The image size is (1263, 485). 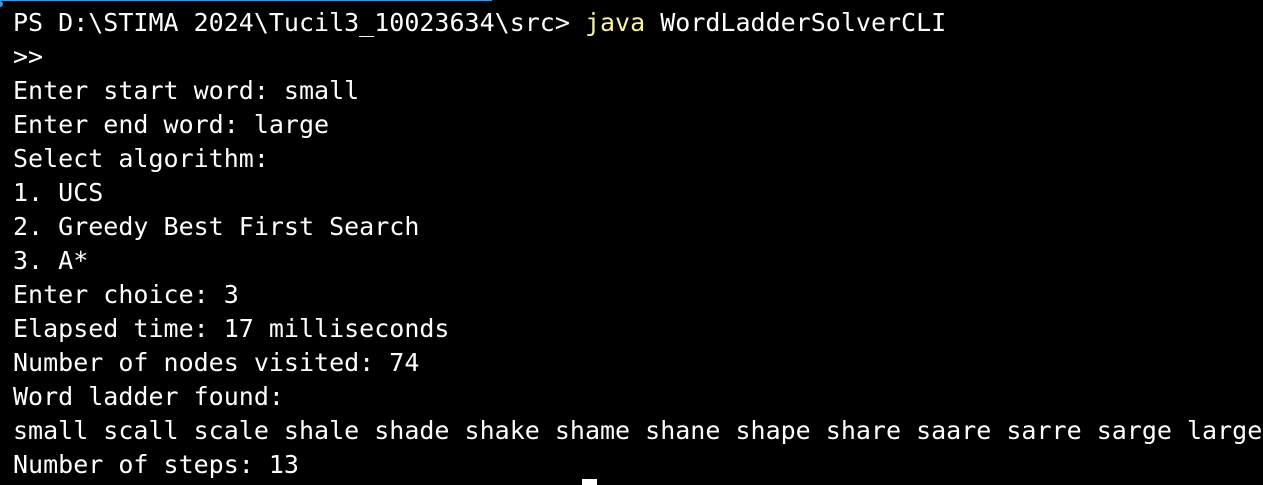 I want to click on algorithm-option-astar: 3. A*, so click(x=51, y=260).